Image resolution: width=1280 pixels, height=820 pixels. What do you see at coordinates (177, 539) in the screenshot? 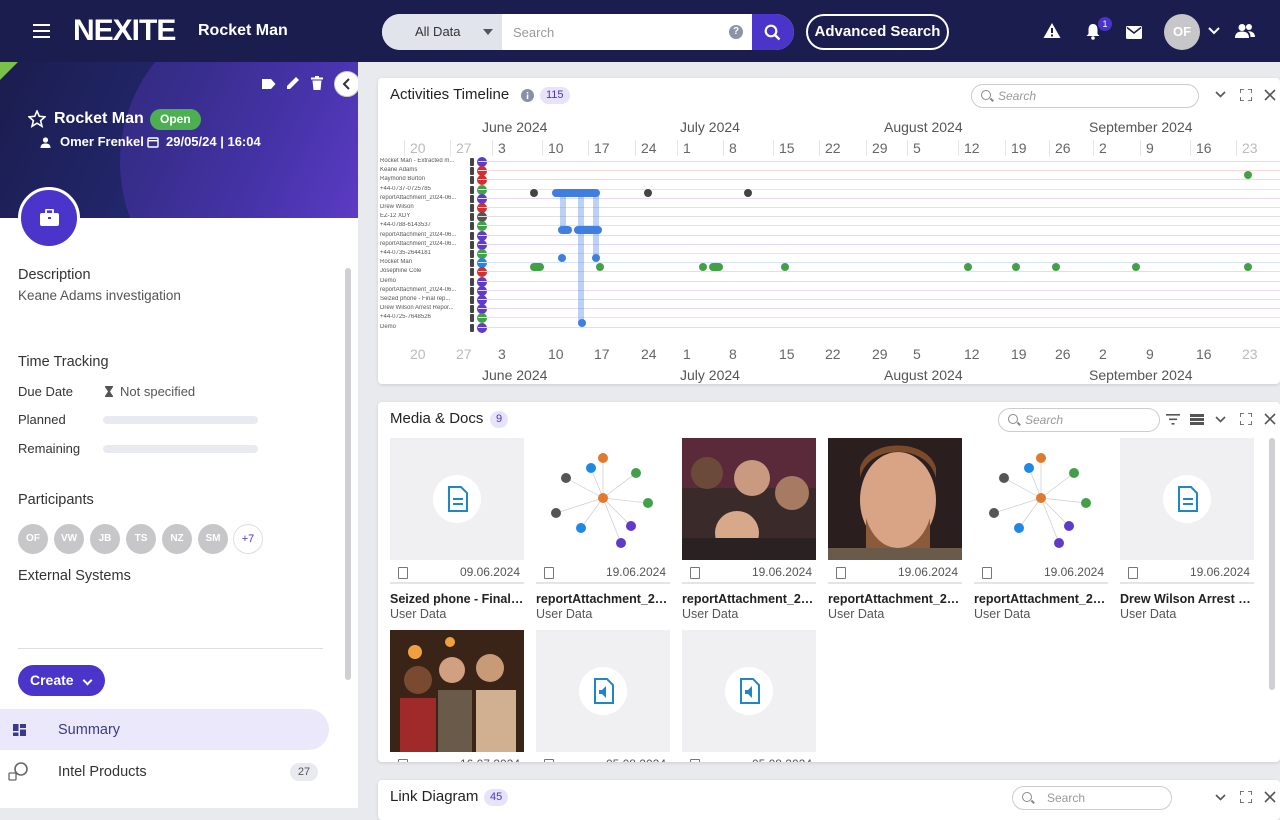
I see `participant-avatar: NZ` at bounding box center [177, 539].